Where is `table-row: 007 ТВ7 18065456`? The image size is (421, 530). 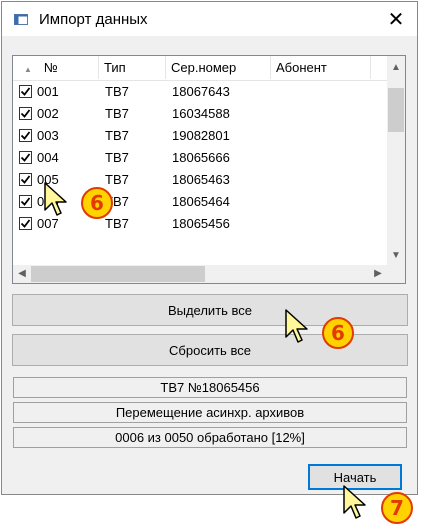 table-row: 007 ТВ7 18065456 is located at coordinates (200, 224).